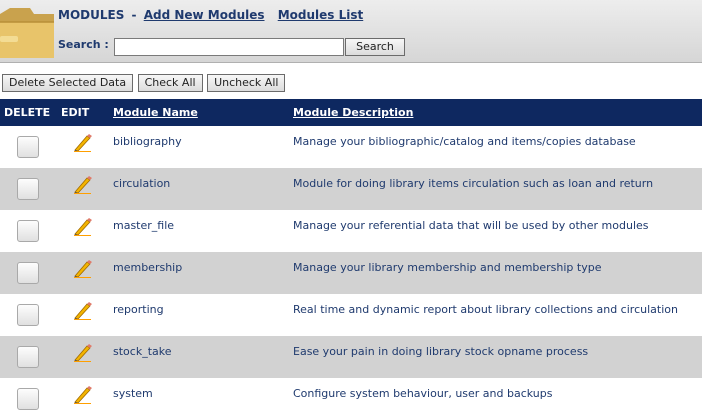 Image resolution: width=702 pixels, height=420 pixels. I want to click on column-delete: DELETE, so click(27, 112).